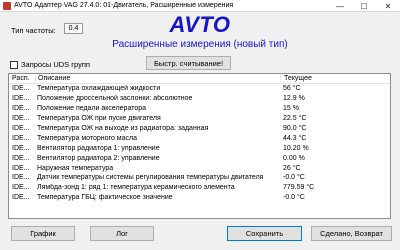 The height and width of the screenshot is (250, 400). I want to click on minimize-button: —, so click(340, 6).